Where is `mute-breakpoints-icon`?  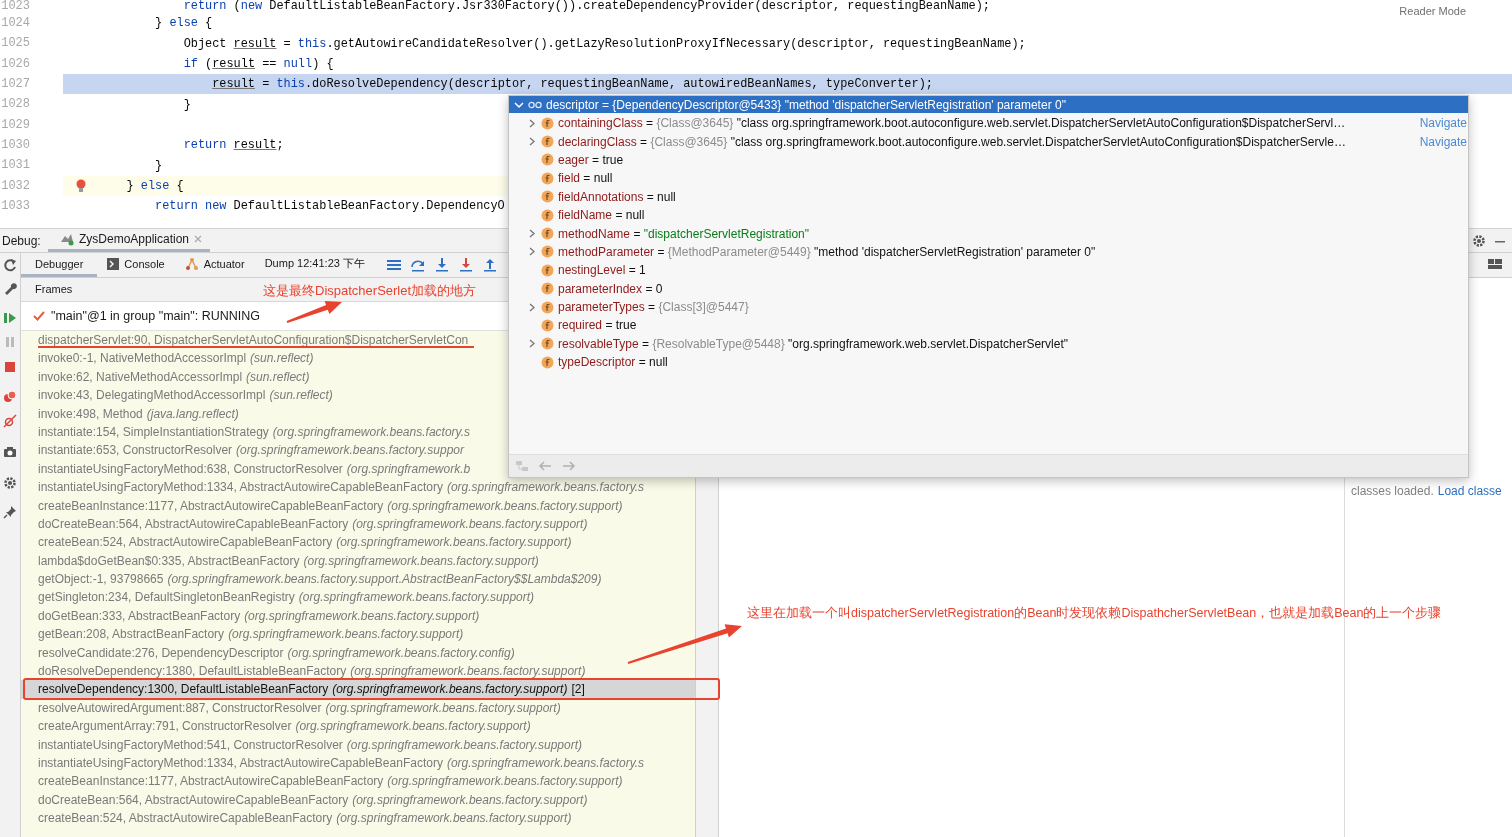 mute-breakpoints-icon is located at coordinates (10, 421).